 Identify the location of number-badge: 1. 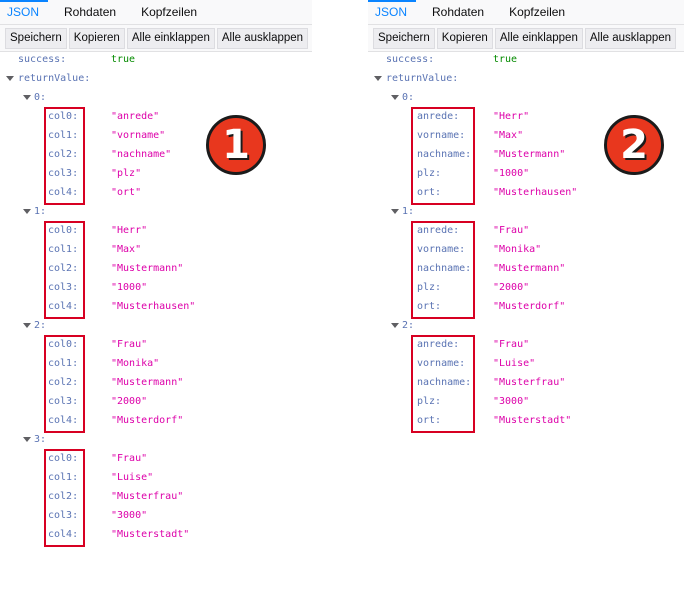
(236, 145).